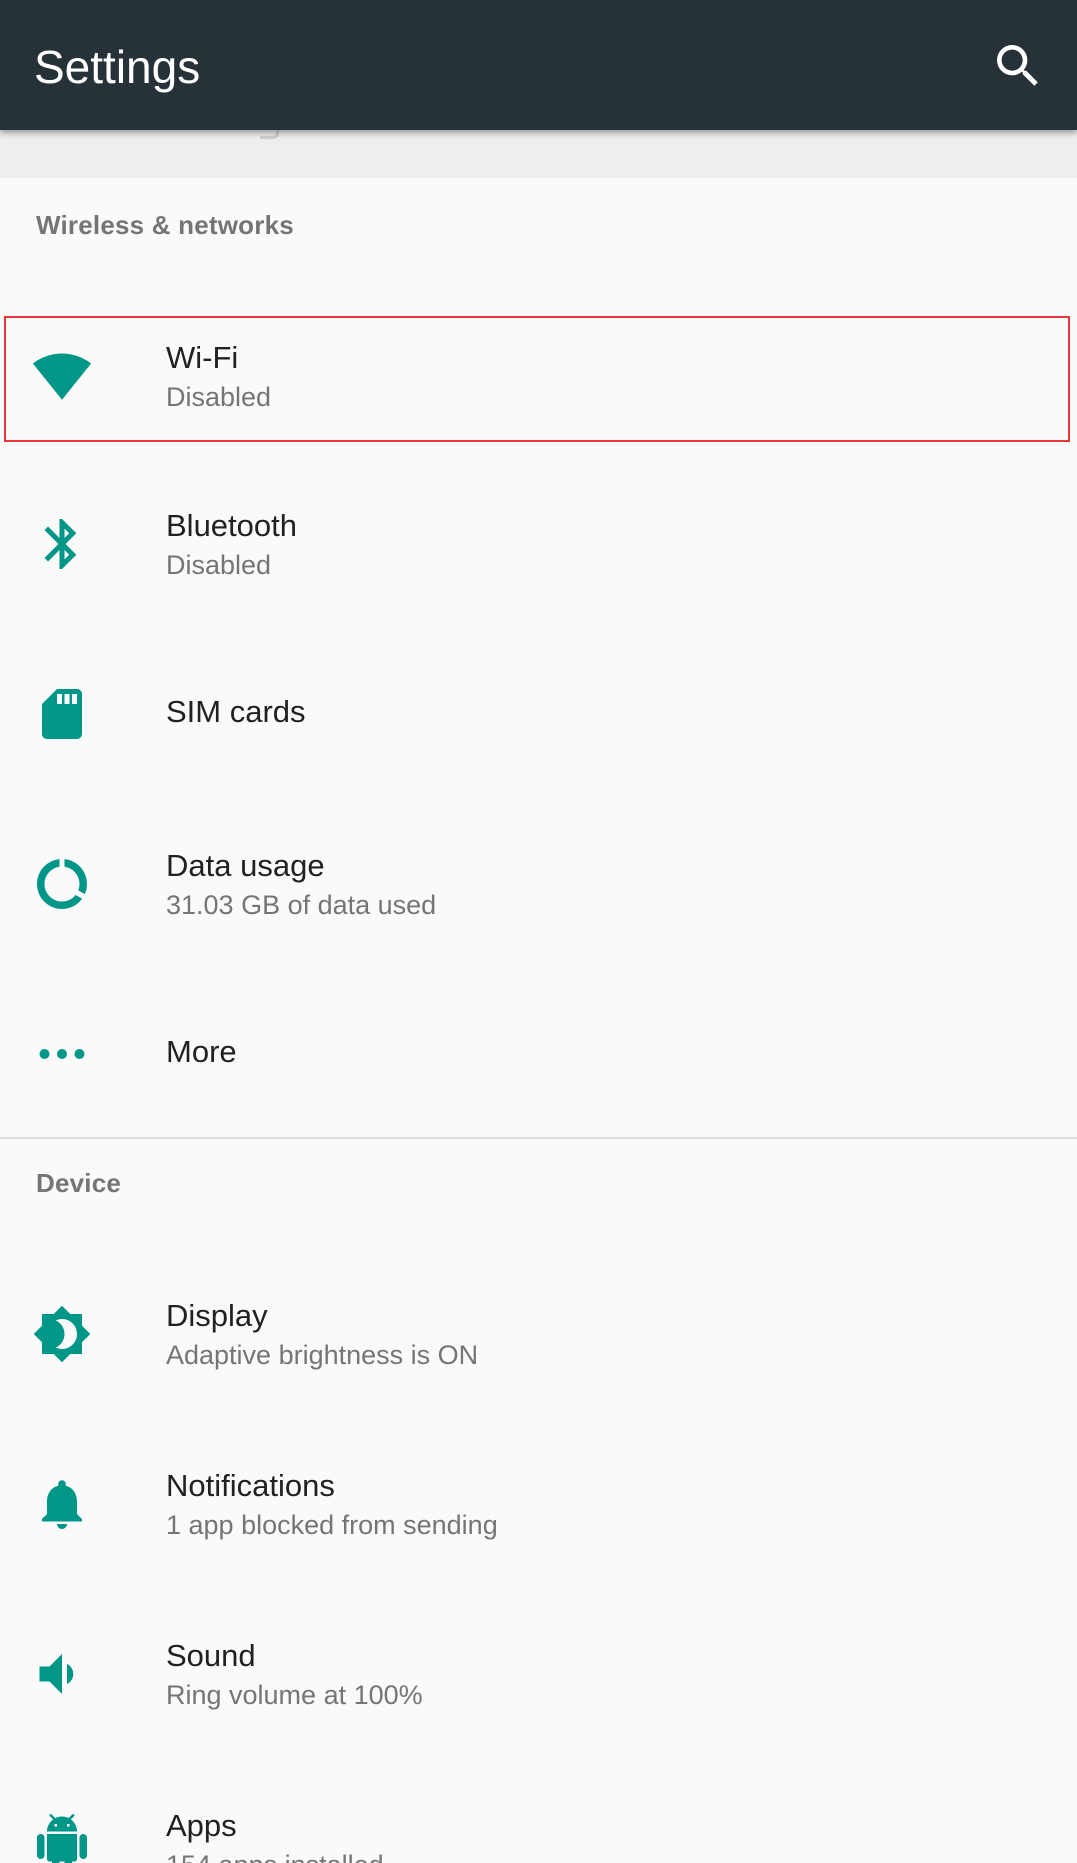 Image resolution: width=1077 pixels, height=1863 pixels. I want to click on app-toolbar: Settings, so click(538, 65).